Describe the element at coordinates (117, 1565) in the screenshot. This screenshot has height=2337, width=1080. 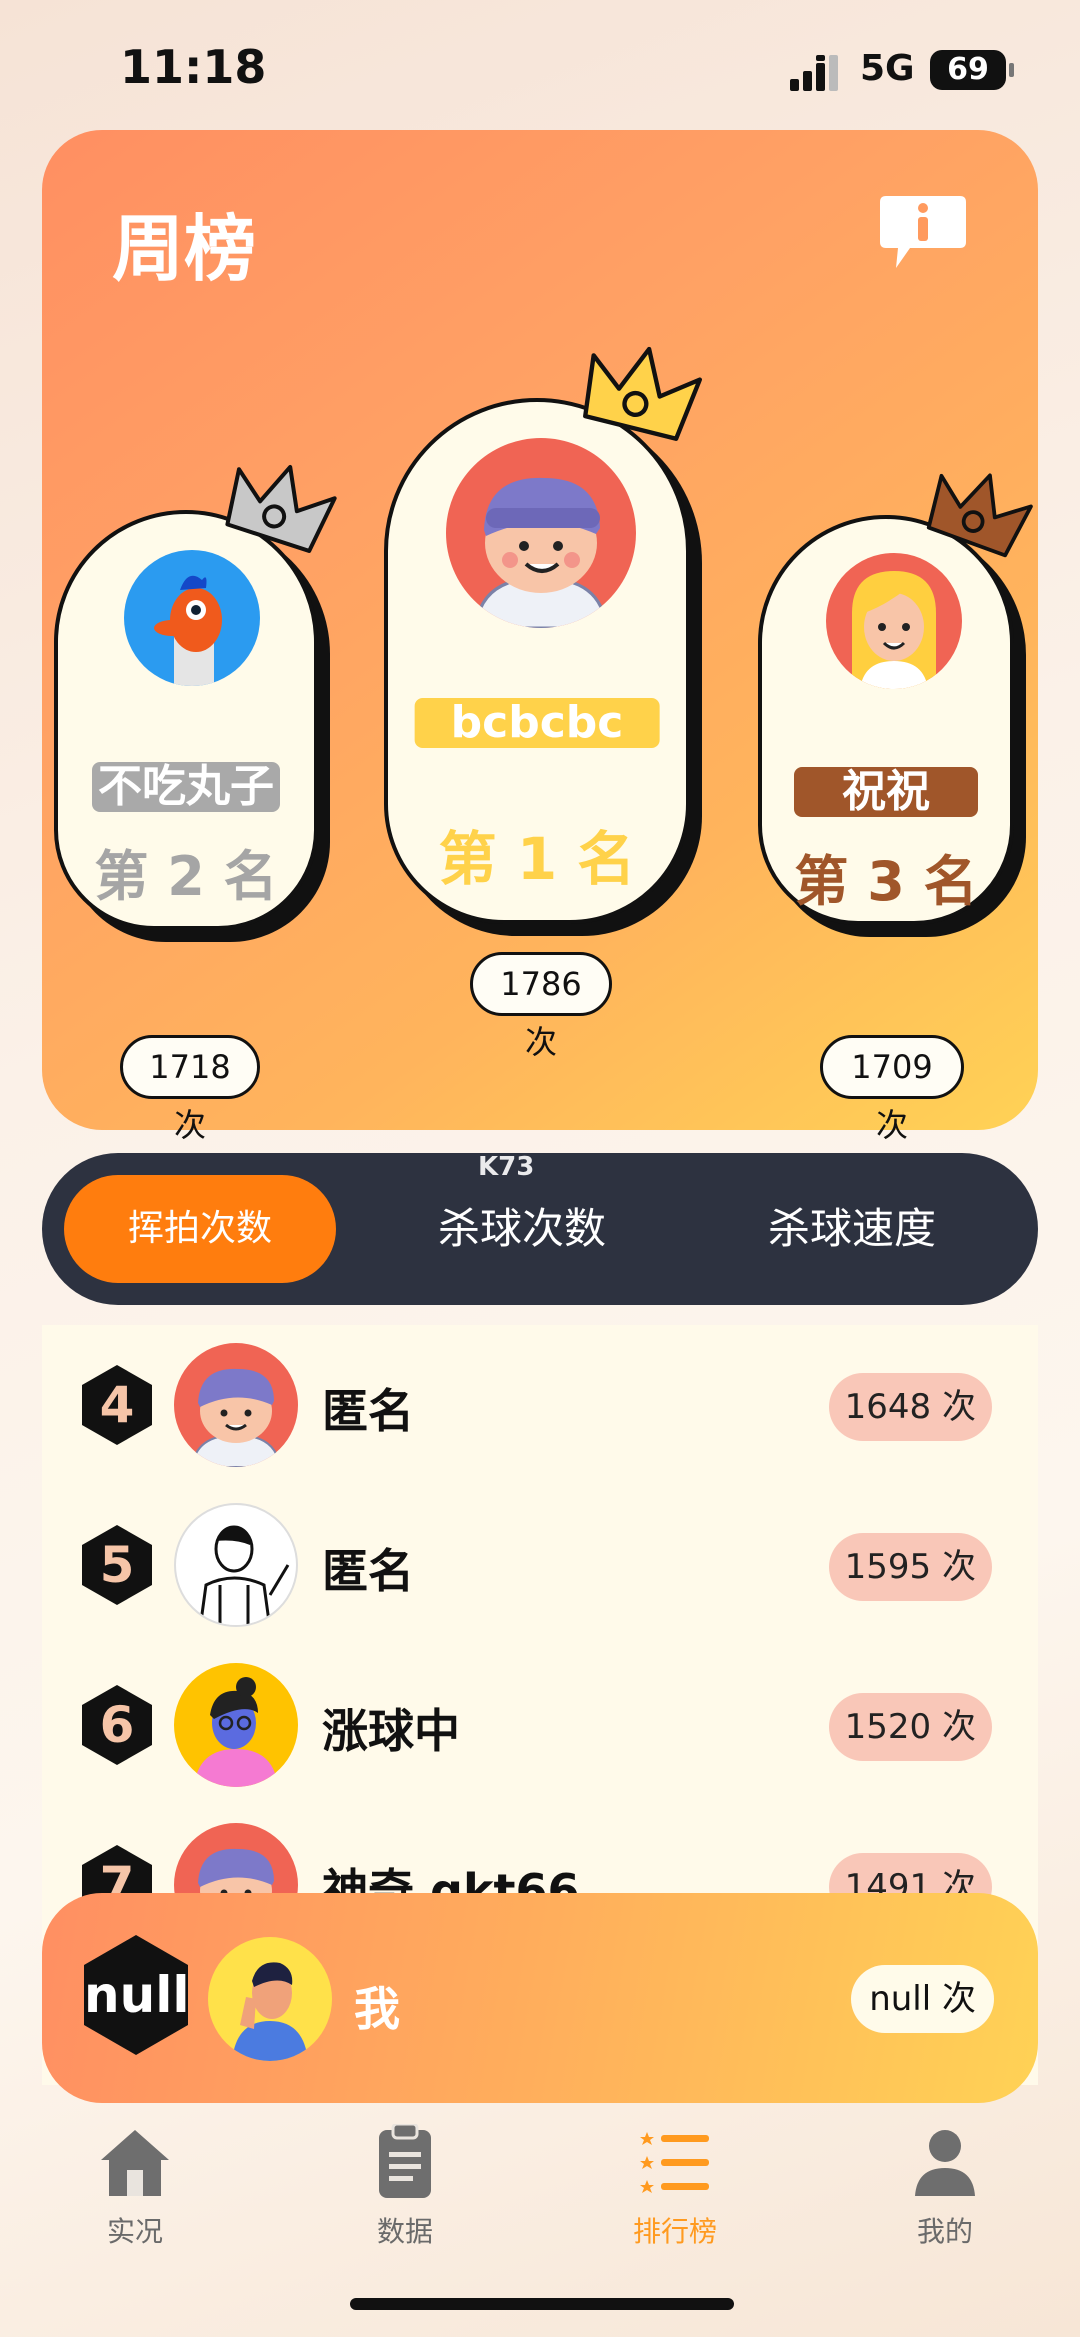
I see `rank-number: 5` at that location.